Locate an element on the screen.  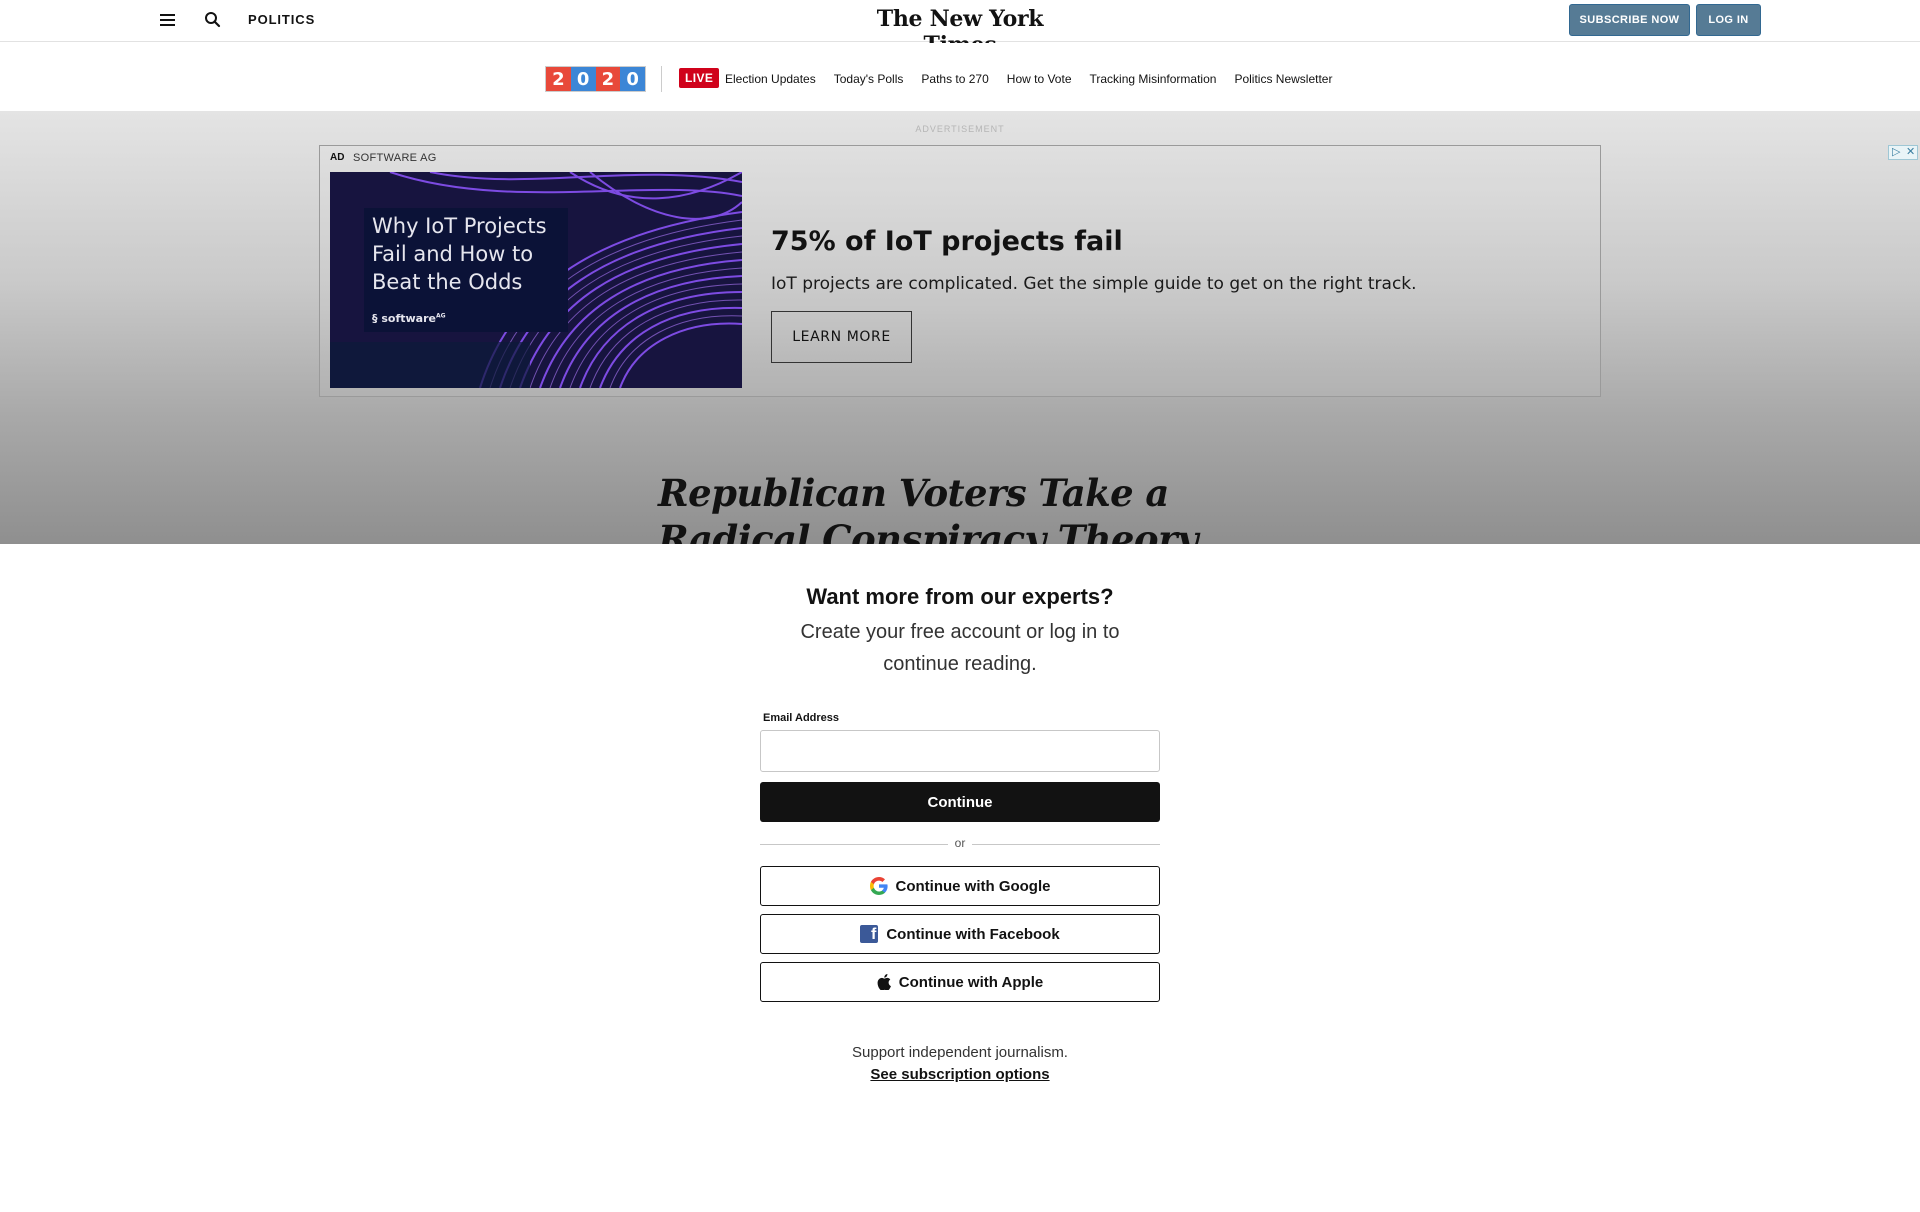
adchoices-icon: ▷ ✕ is located at coordinates (1903, 152).